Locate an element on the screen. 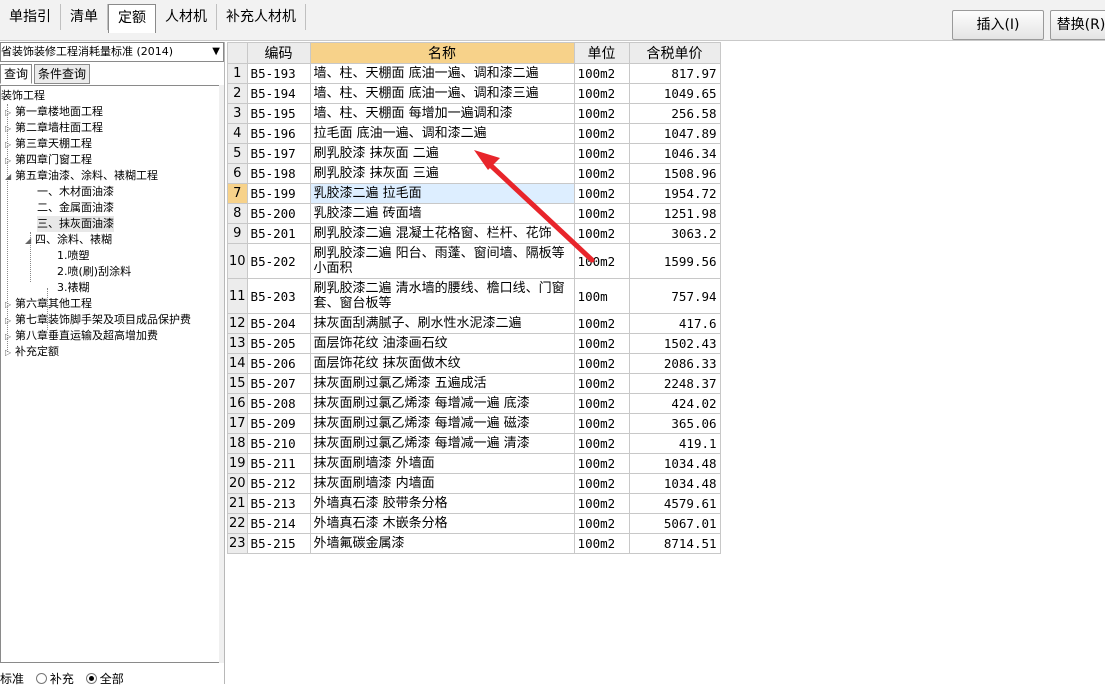 The height and width of the screenshot is (687, 1105). row-number: 12 is located at coordinates (237, 323).